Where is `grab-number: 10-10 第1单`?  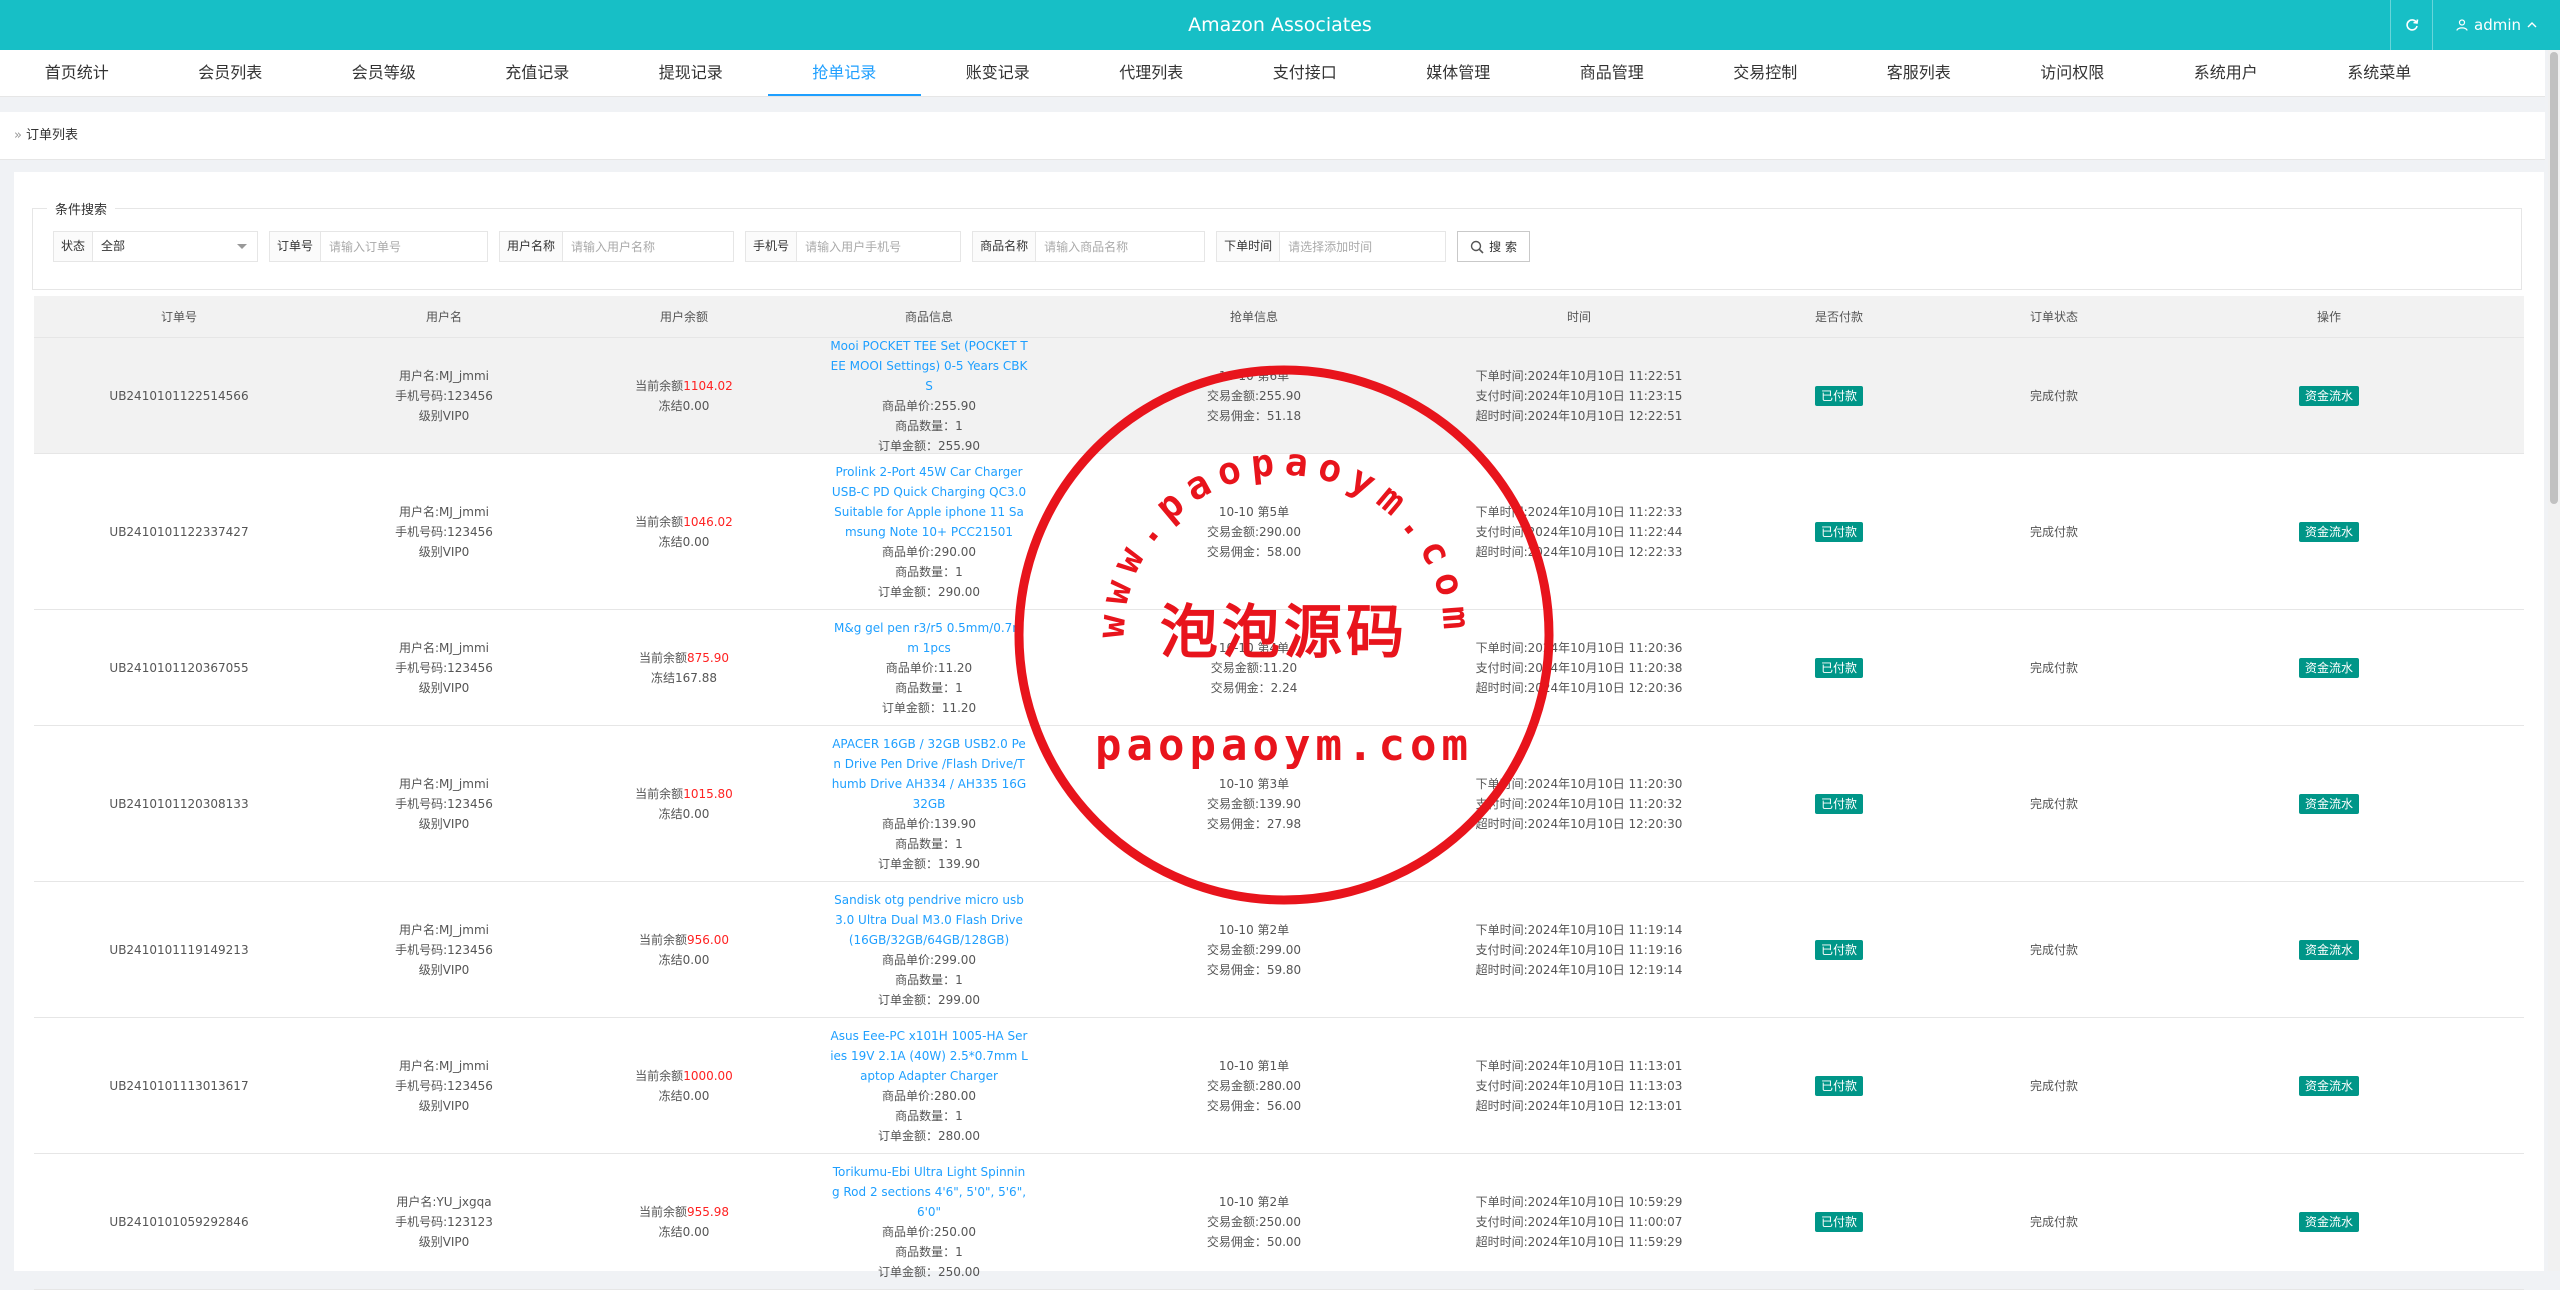 grab-number: 10-10 第1单 is located at coordinates (1254, 1065).